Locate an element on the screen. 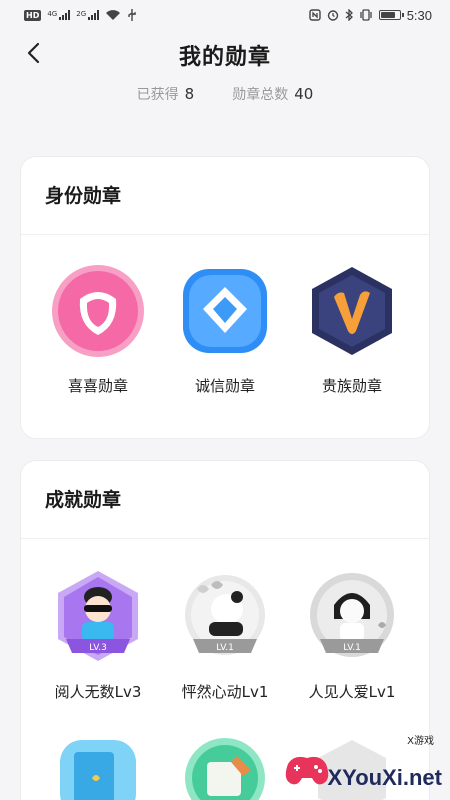 The image size is (450, 800). earned-label: 已获得 is located at coordinates (157, 95).